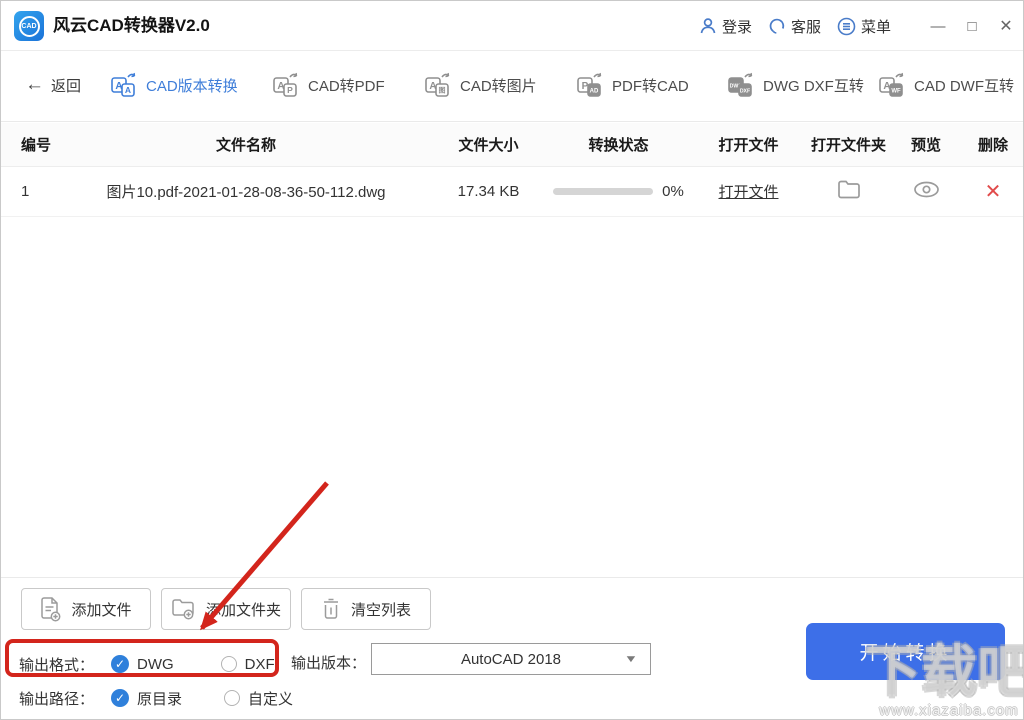 The height and width of the screenshot is (720, 1024). What do you see at coordinates (159, 698) in the screenshot?
I see `radio-original-dir-label: 原目录` at bounding box center [159, 698].